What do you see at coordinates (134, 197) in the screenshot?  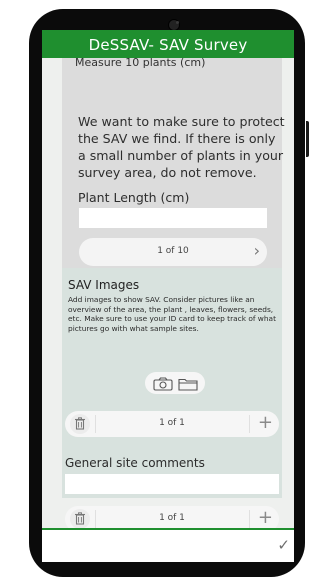 I see `plant-length-label: Plant Length (cm)` at bounding box center [134, 197].